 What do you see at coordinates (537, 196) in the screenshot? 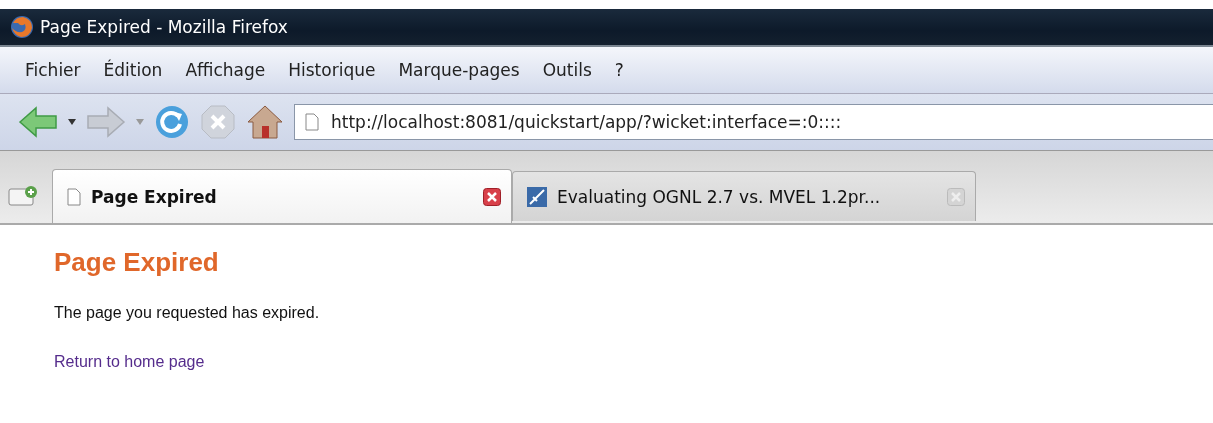
I see `site-logo-icon` at bounding box center [537, 196].